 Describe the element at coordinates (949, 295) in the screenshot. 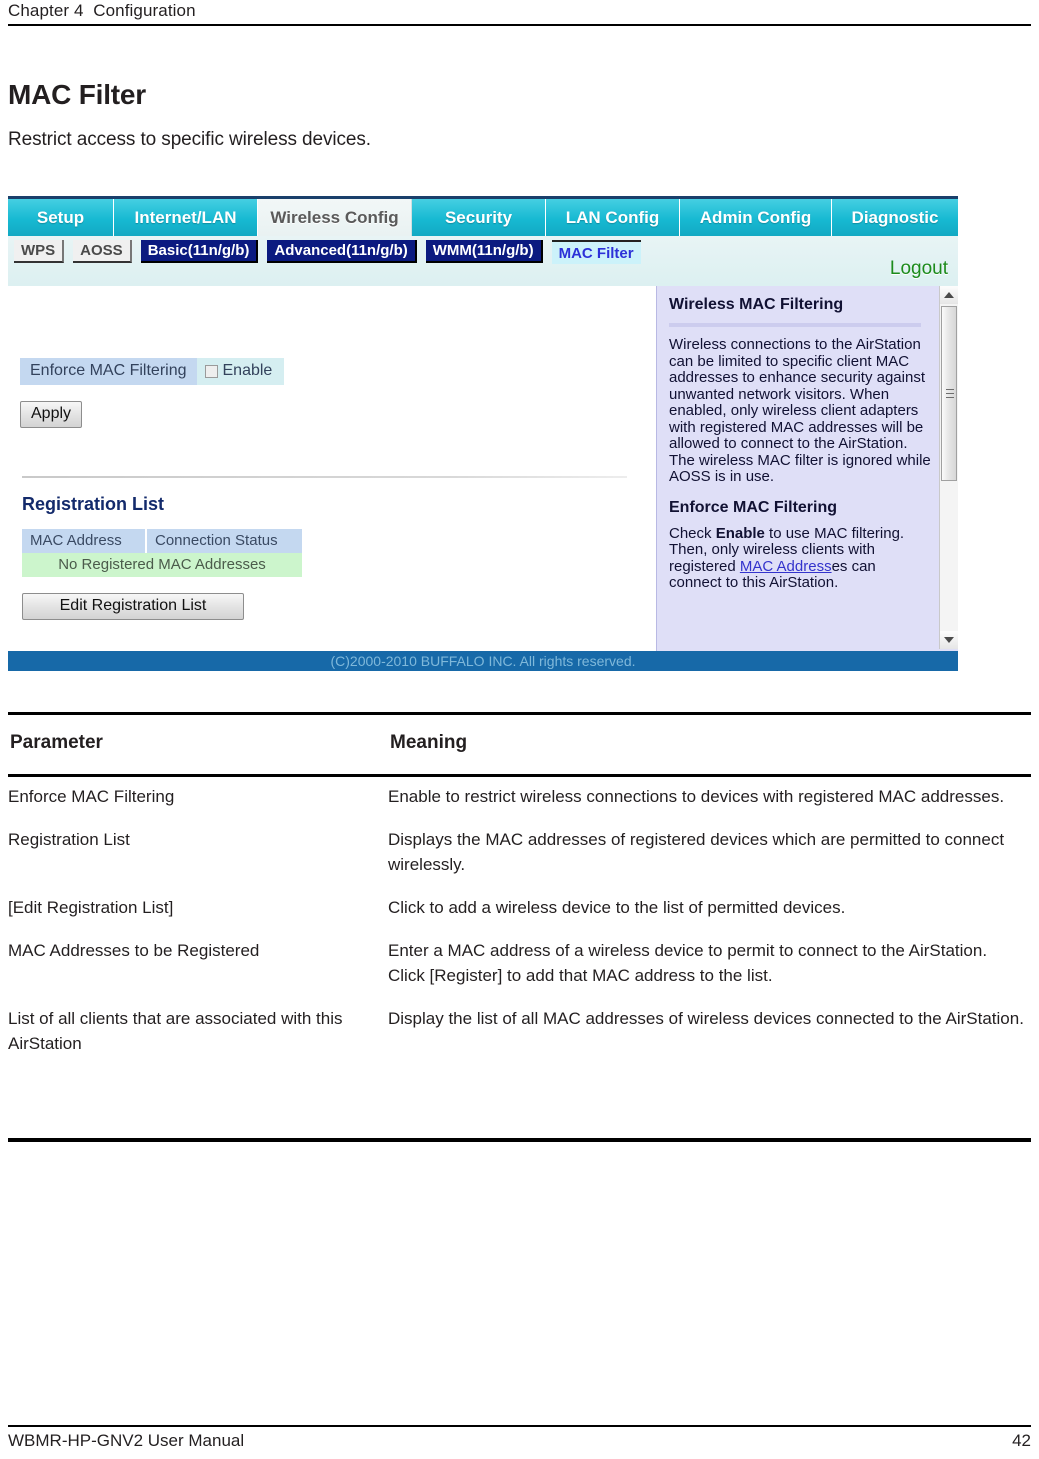

I see `scroll-up-arrow-icon` at that location.